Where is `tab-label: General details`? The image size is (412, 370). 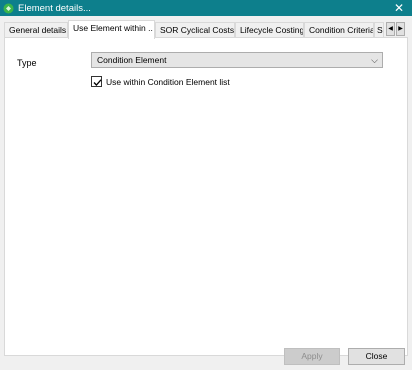 tab-label: General details is located at coordinates (38, 30).